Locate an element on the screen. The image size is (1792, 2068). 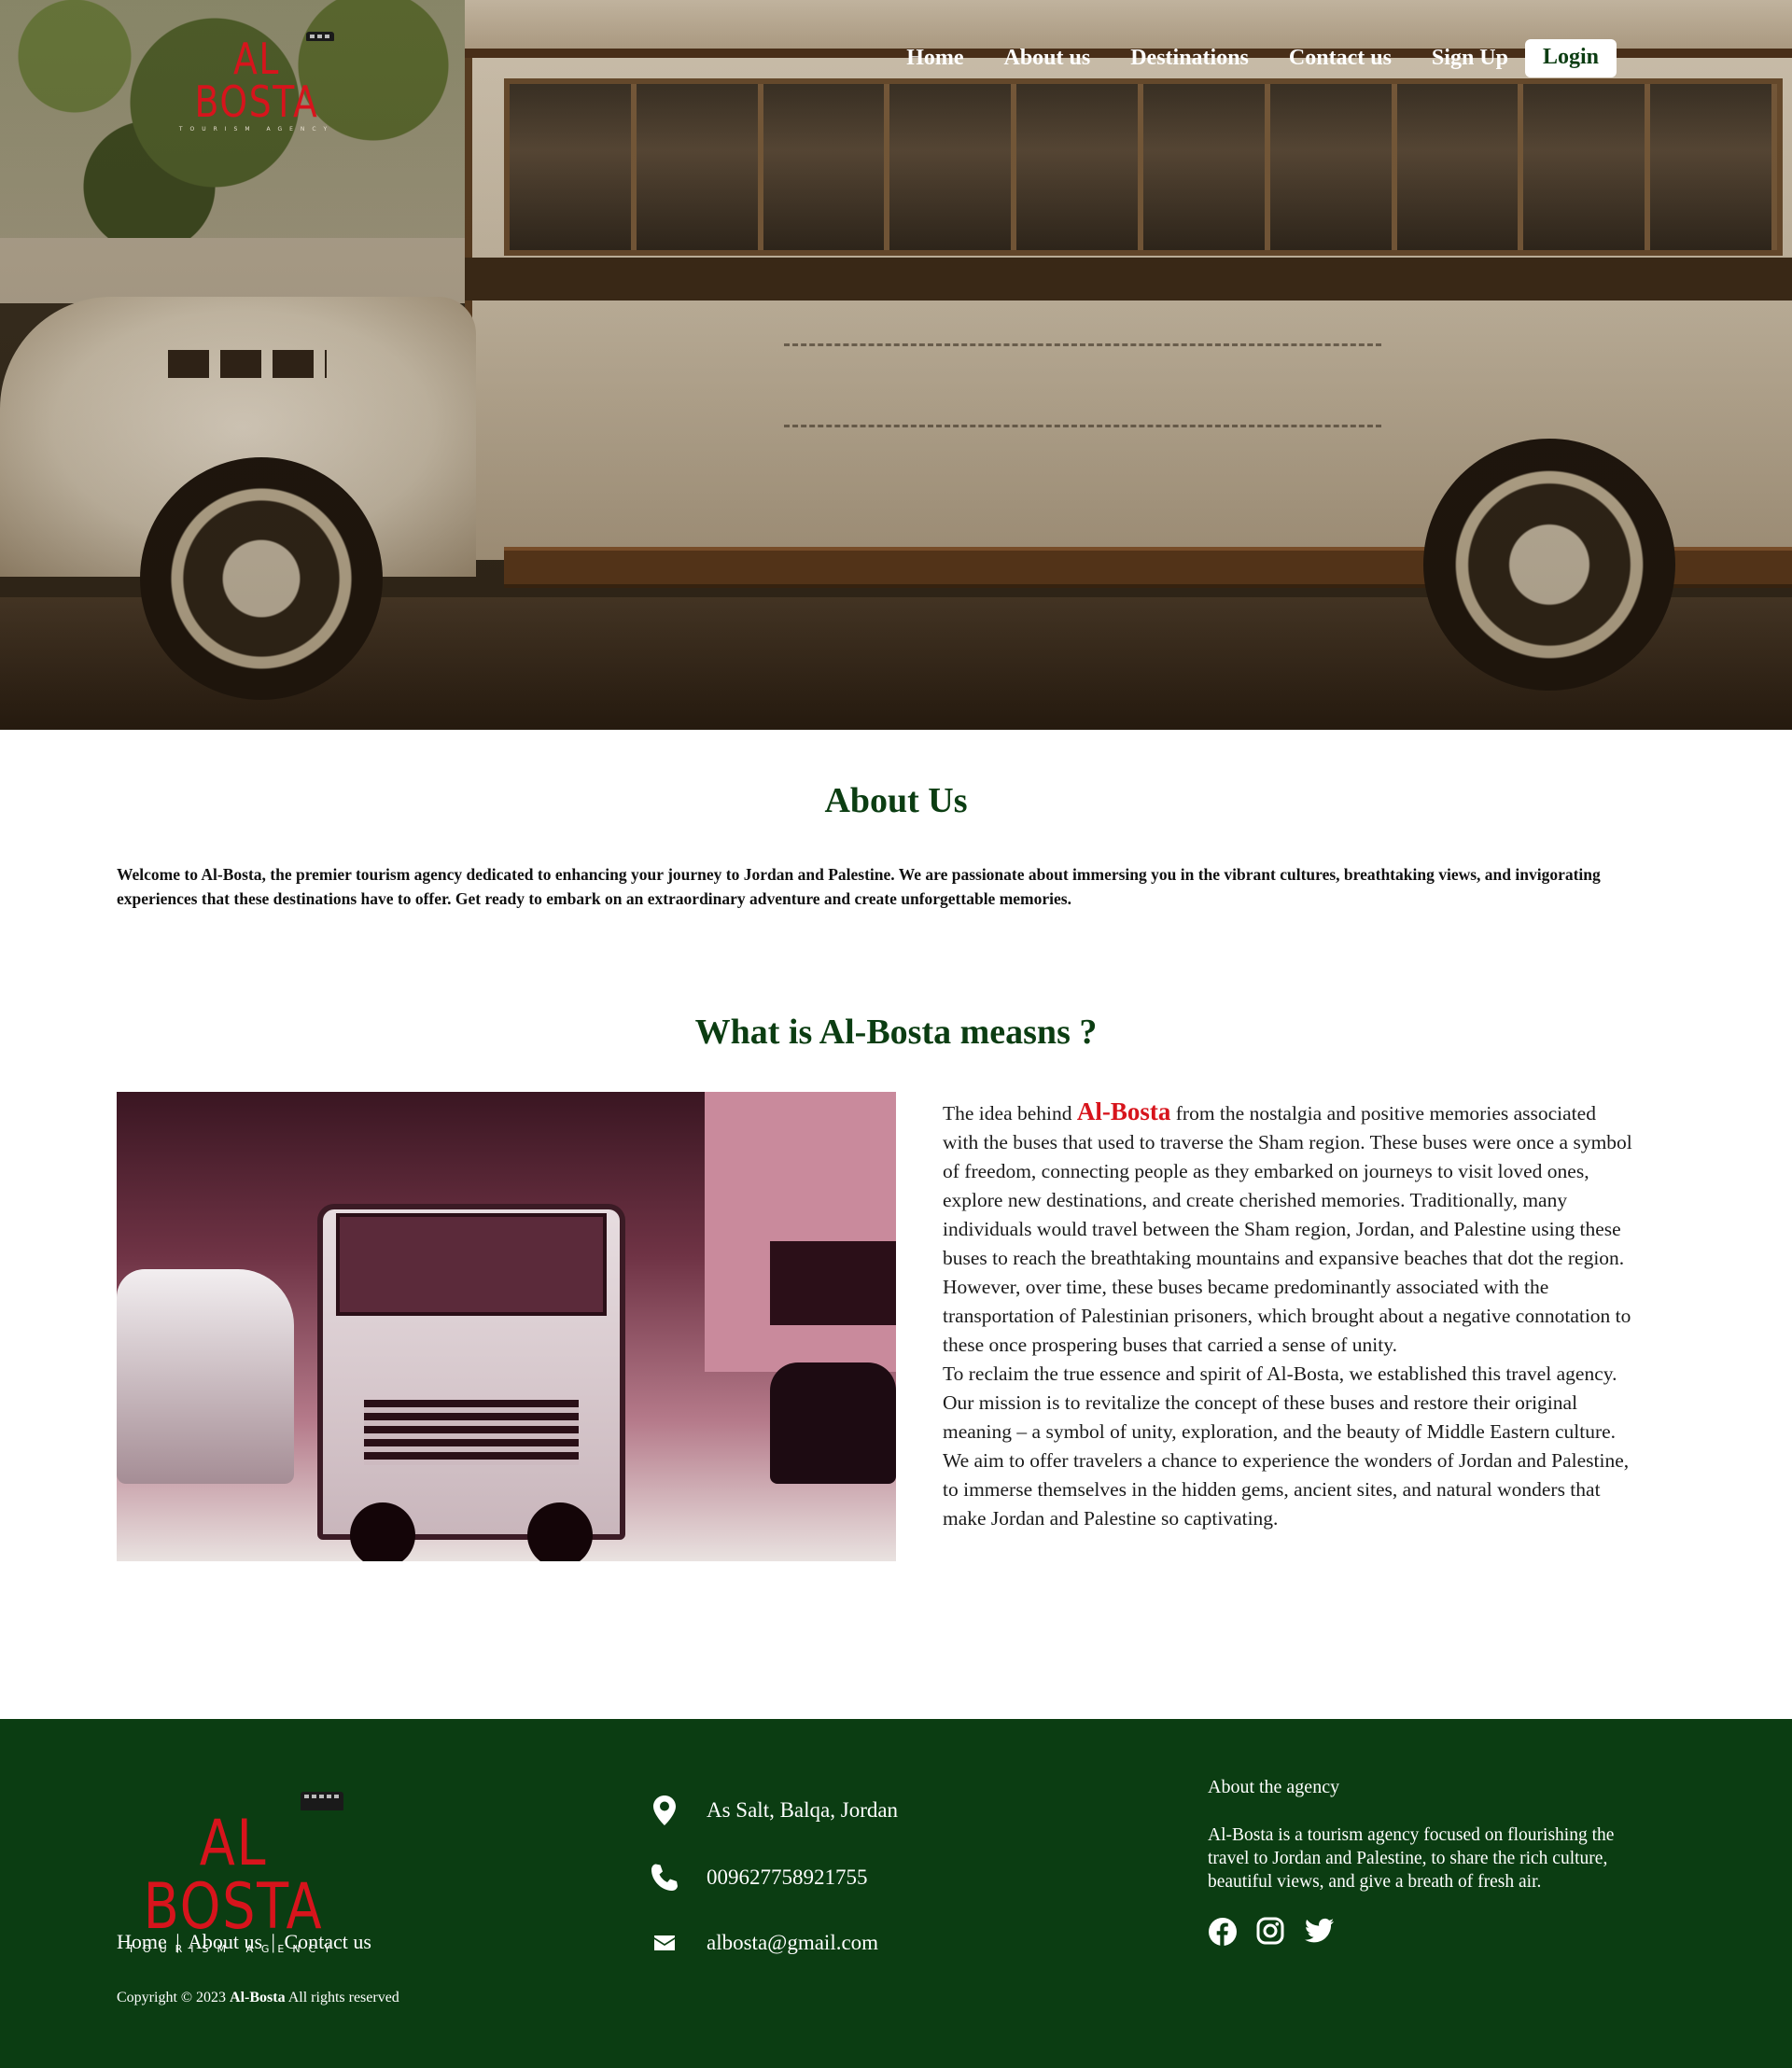
phone-icon is located at coordinates (664, 1878).